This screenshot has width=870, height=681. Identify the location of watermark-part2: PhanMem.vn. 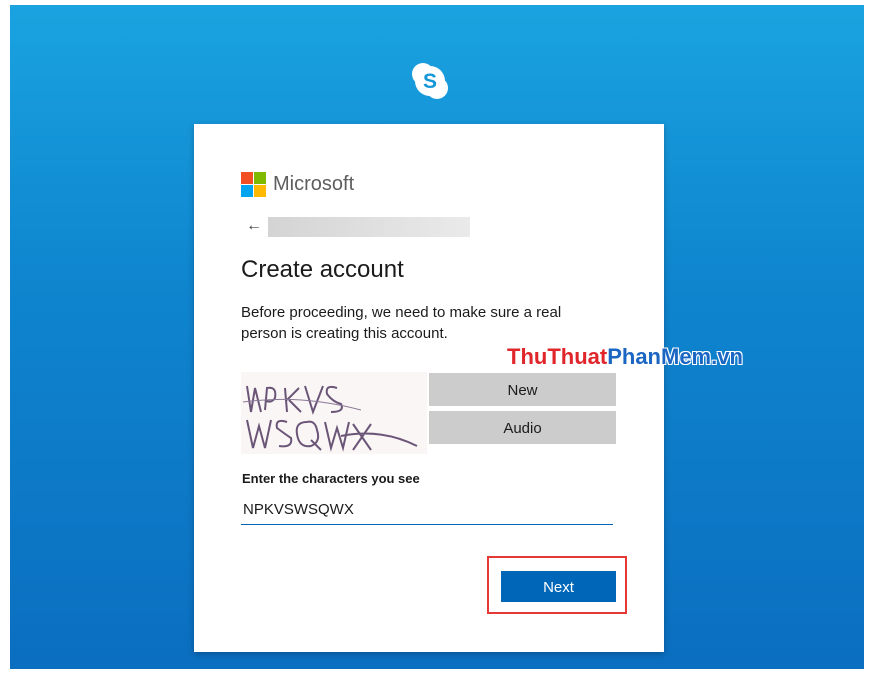
(675, 356).